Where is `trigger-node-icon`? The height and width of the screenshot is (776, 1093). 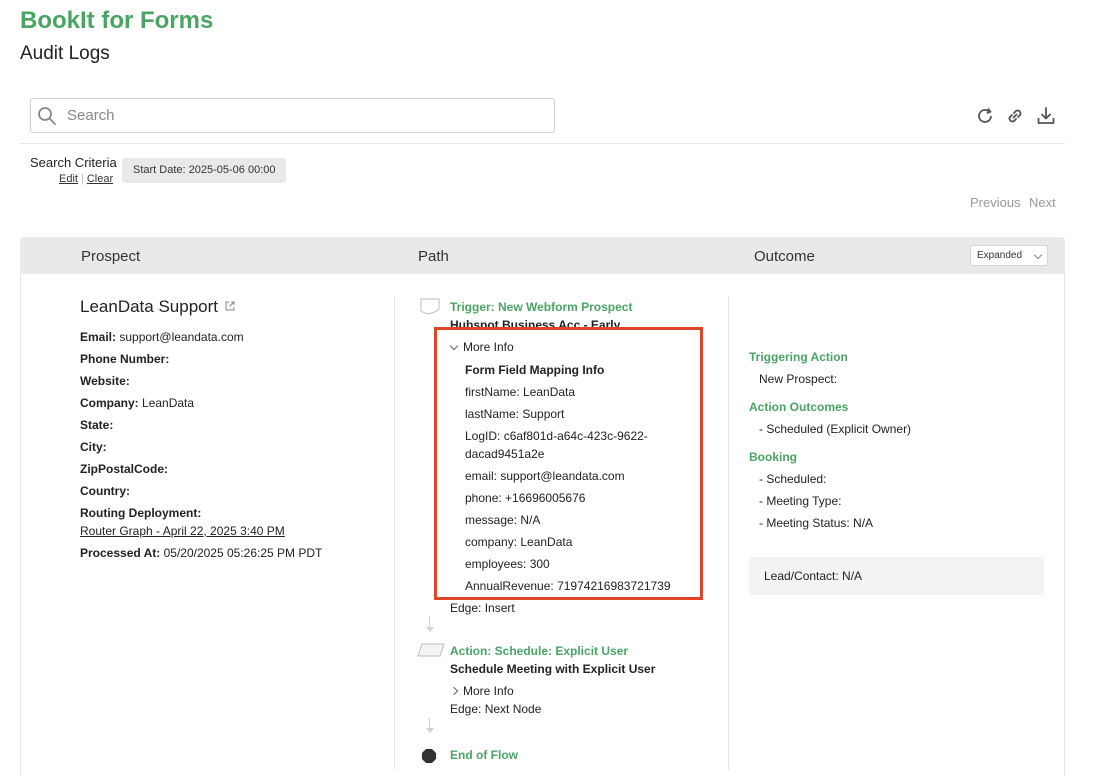
trigger-node-icon is located at coordinates (430, 306).